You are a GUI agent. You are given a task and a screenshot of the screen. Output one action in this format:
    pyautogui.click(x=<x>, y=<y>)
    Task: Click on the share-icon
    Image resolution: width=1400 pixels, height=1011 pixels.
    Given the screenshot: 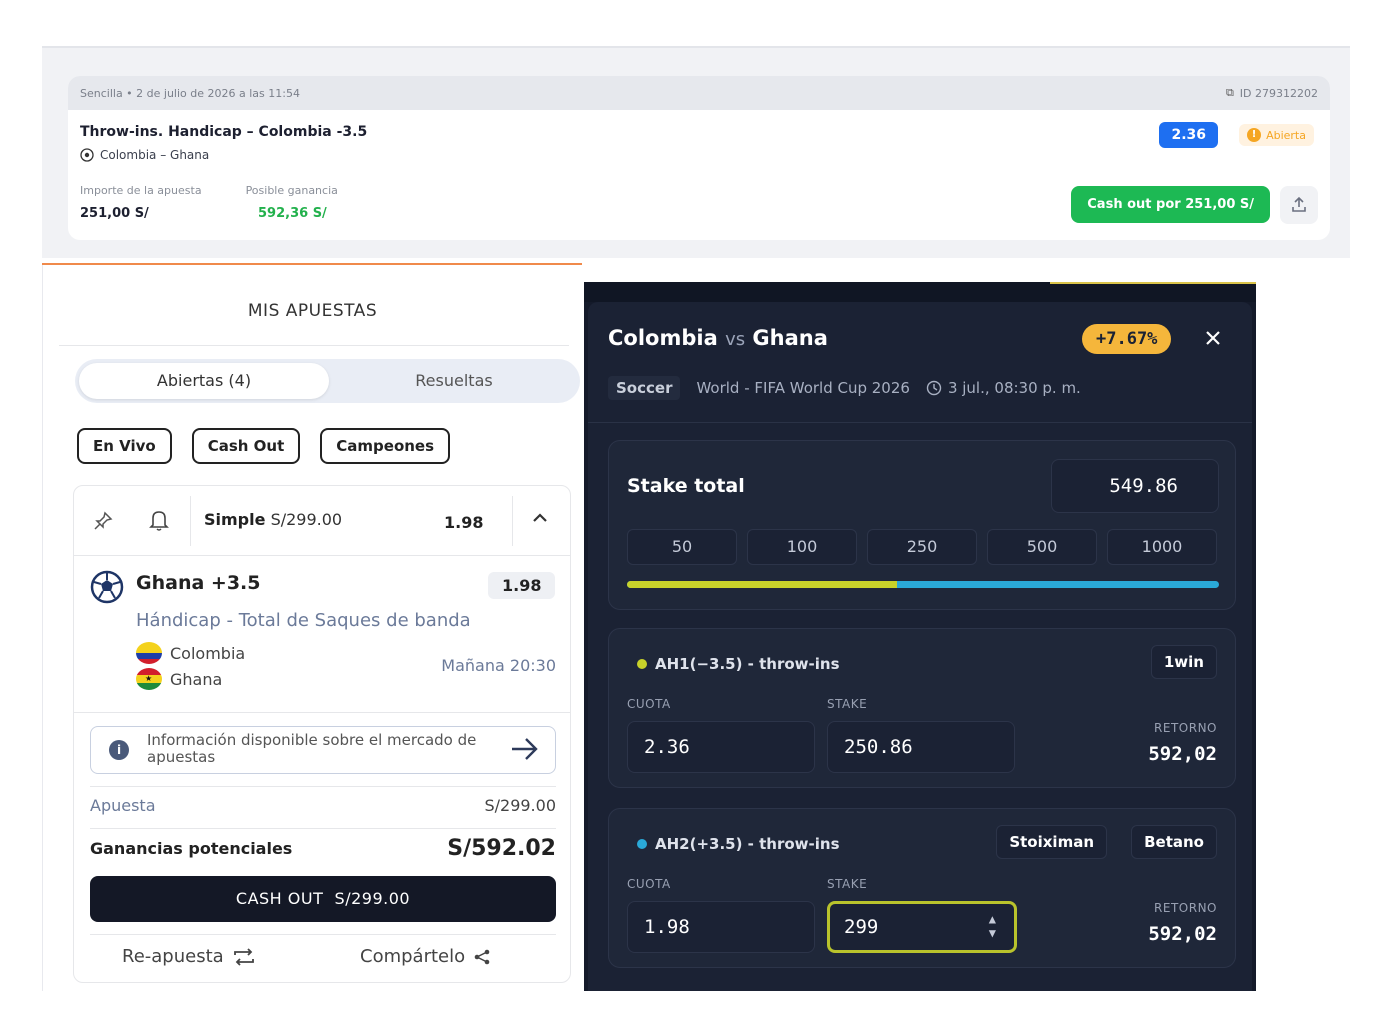 What is the action you would take?
    pyautogui.click(x=482, y=956)
    